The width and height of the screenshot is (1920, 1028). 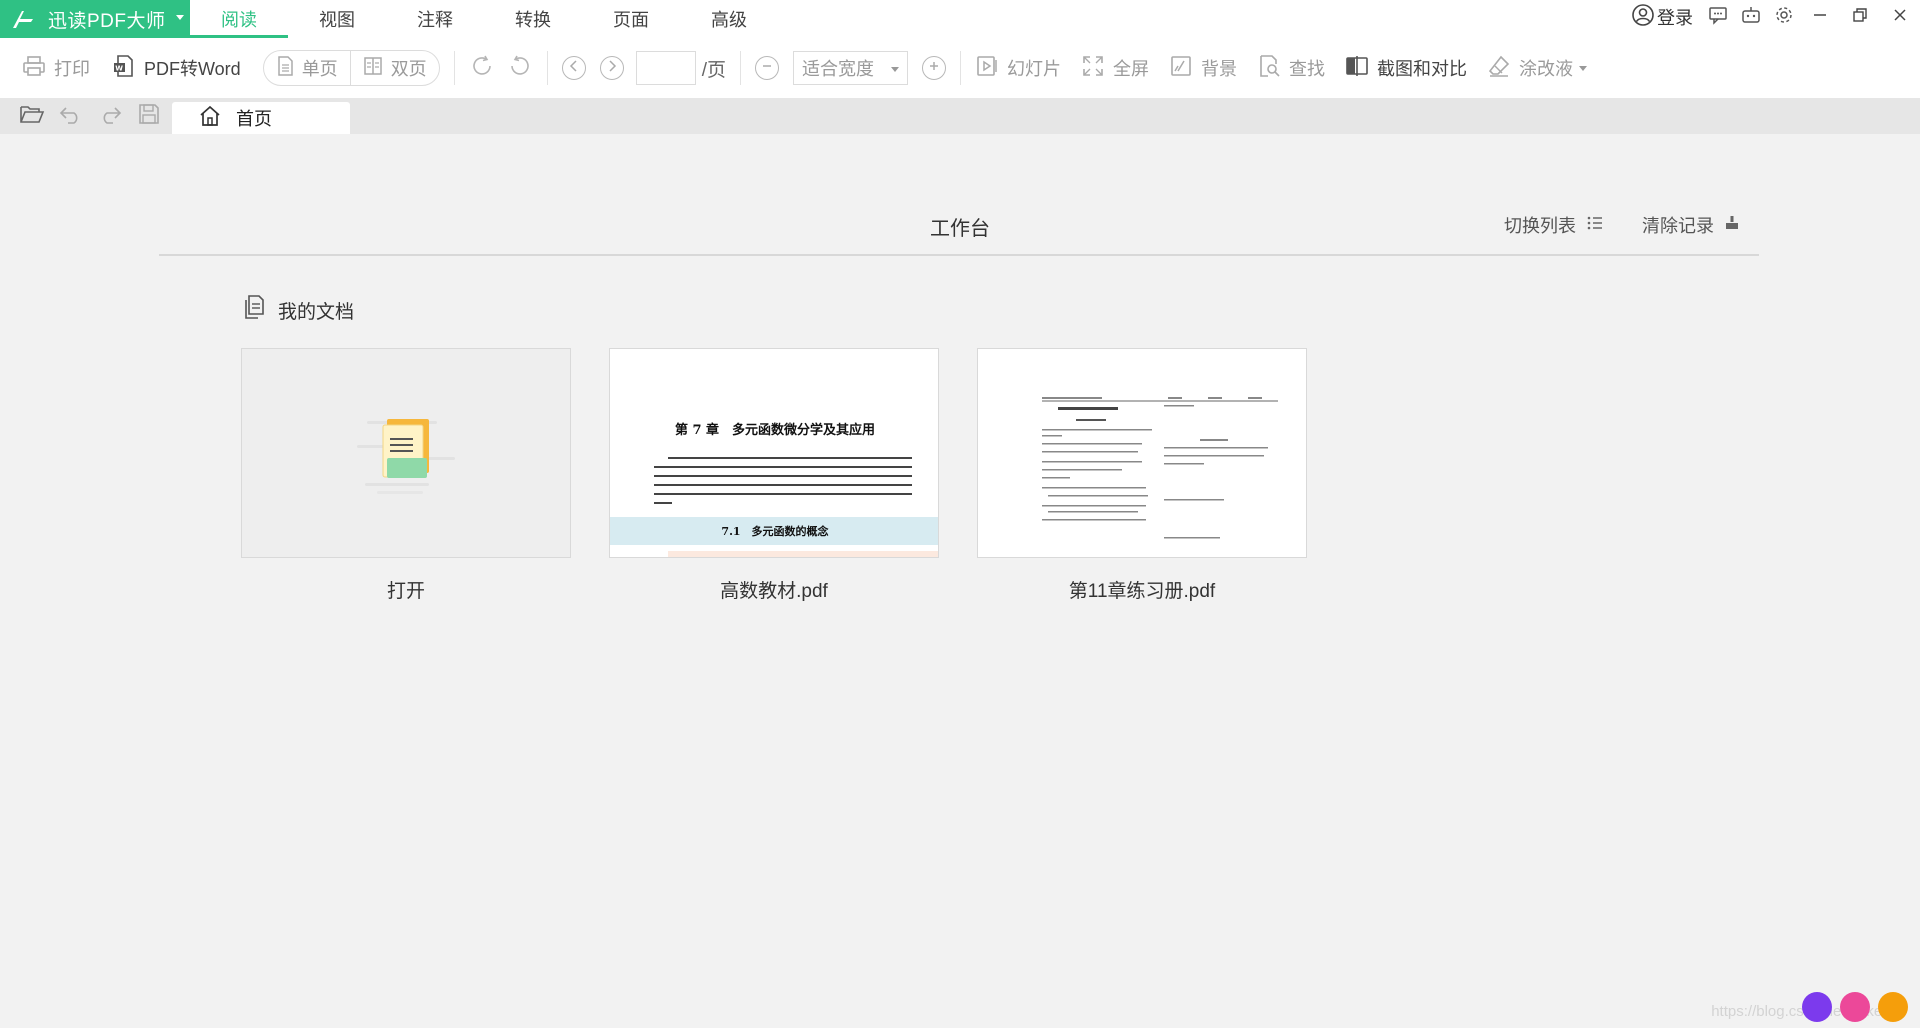 I want to click on word-convert-icon: W, so click(x=124, y=68).